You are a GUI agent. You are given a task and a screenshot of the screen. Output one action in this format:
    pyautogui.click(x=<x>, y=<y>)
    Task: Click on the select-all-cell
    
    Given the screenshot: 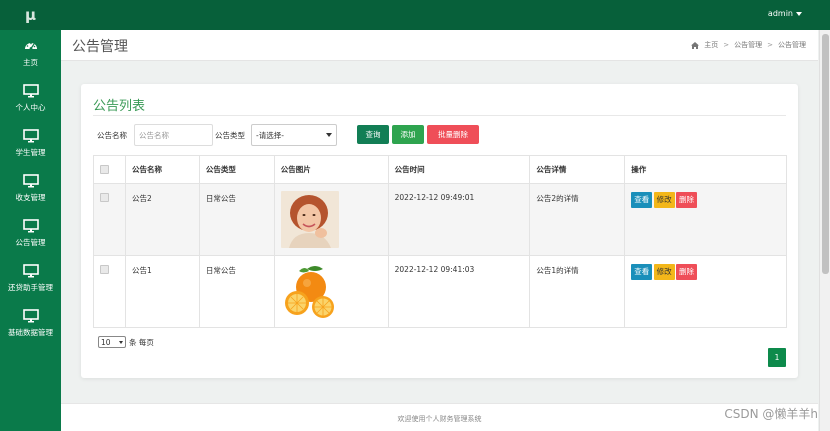 What is the action you would take?
    pyautogui.click(x=109, y=169)
    